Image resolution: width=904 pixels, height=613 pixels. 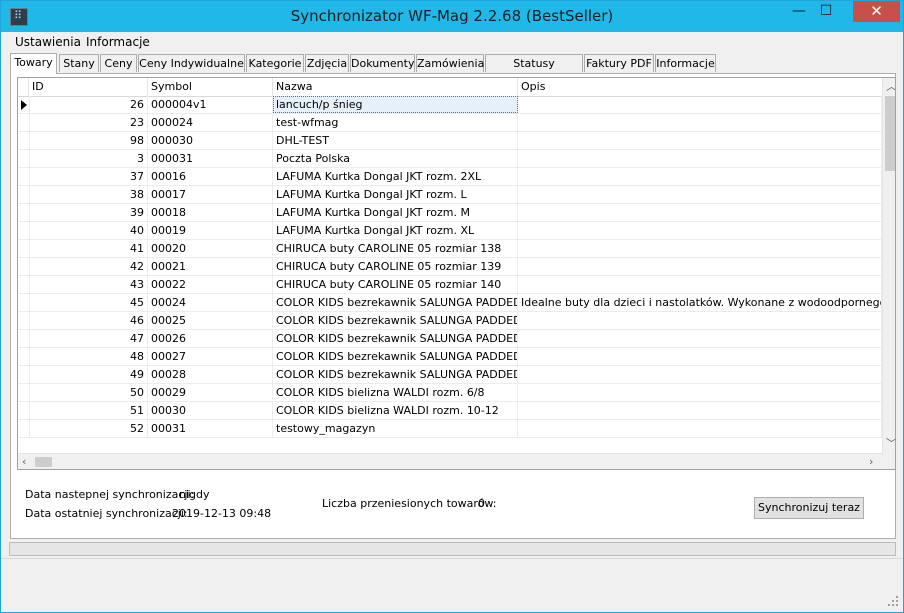 I want to click on tab-kategorie: Kategorie, so click(x=275, y=63).